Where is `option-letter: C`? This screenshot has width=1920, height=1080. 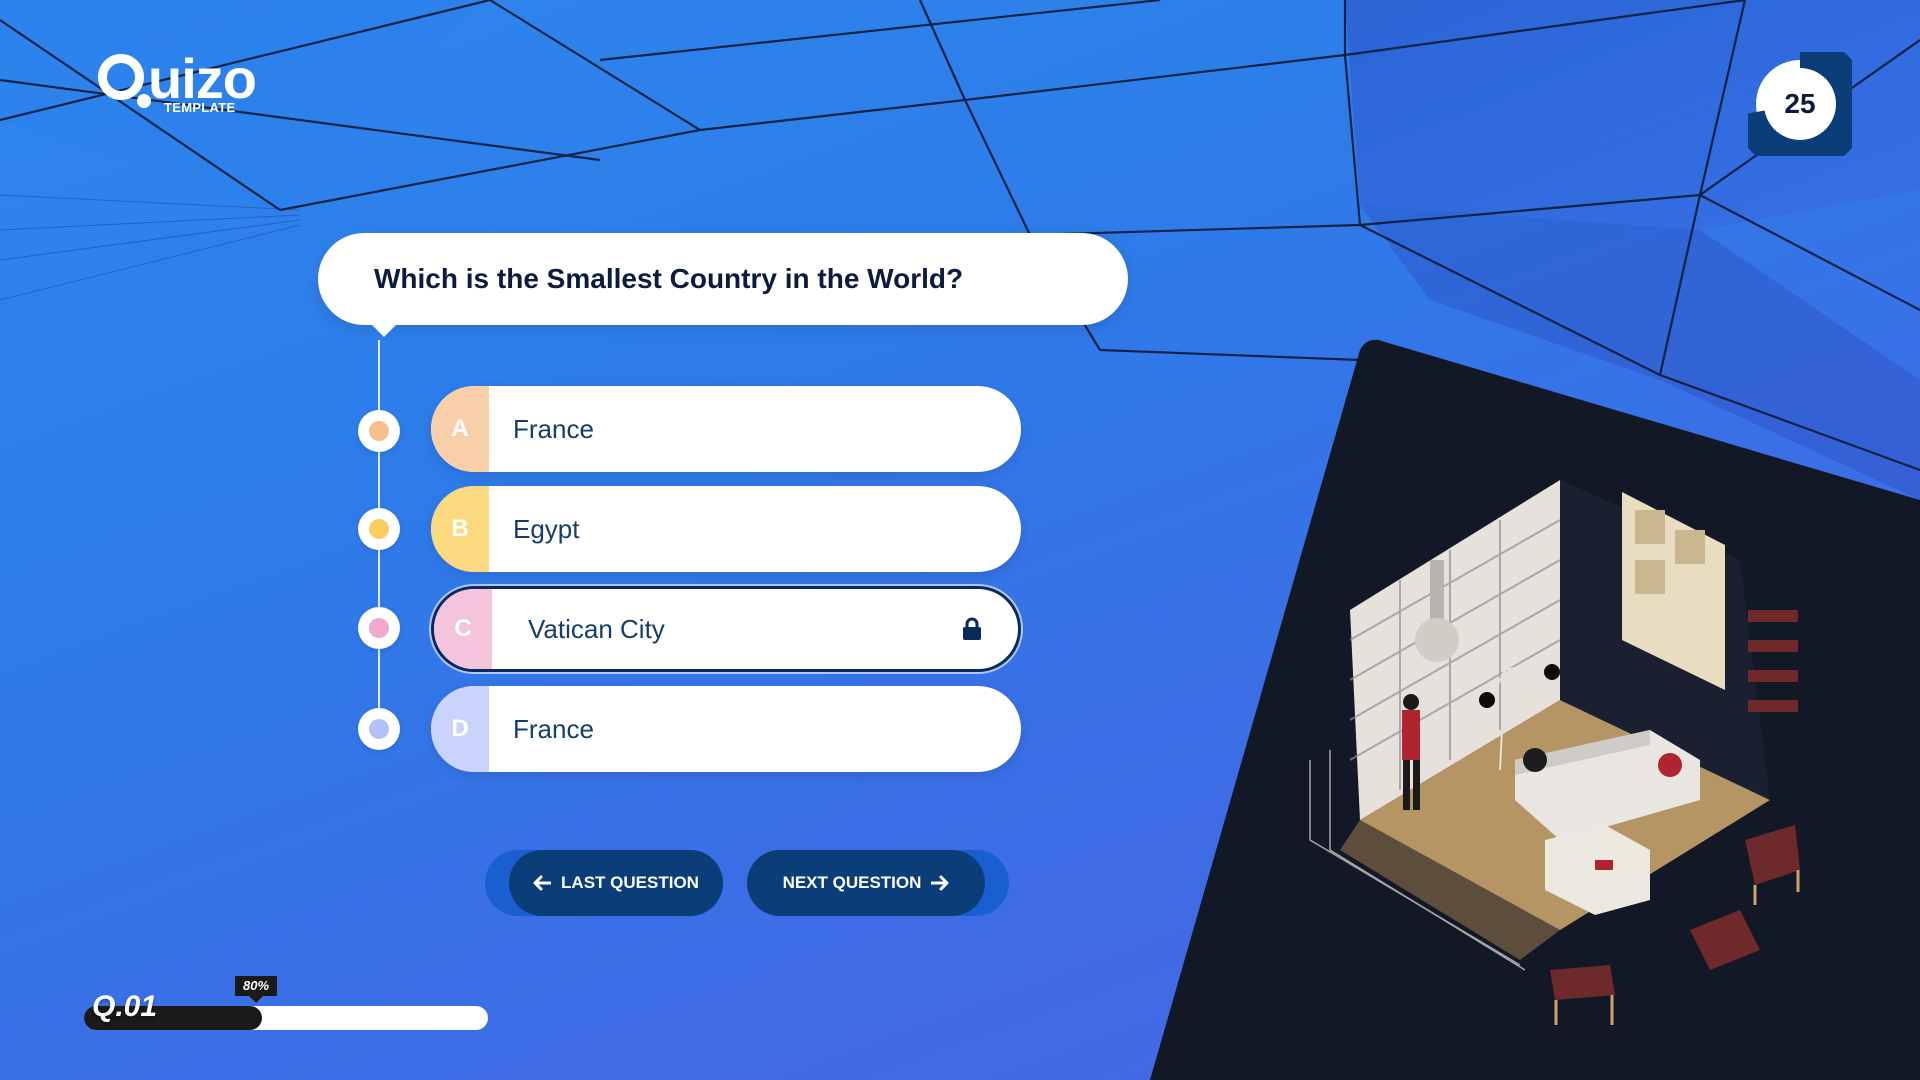 option-letter: C is located at coordinates (463, 629).